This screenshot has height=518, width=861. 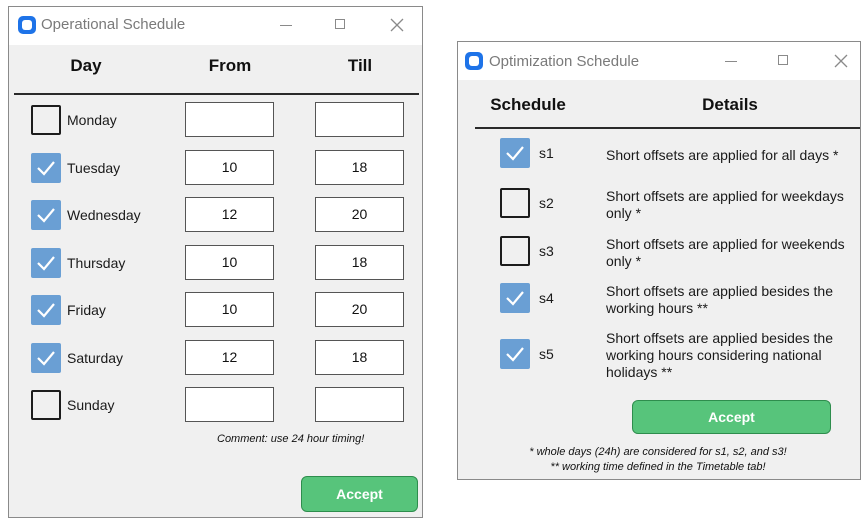 What do you see at coordinates (359, 357) in the screenshot?
I see `till-input-saturday: 18` at bounding box center [359, 357].